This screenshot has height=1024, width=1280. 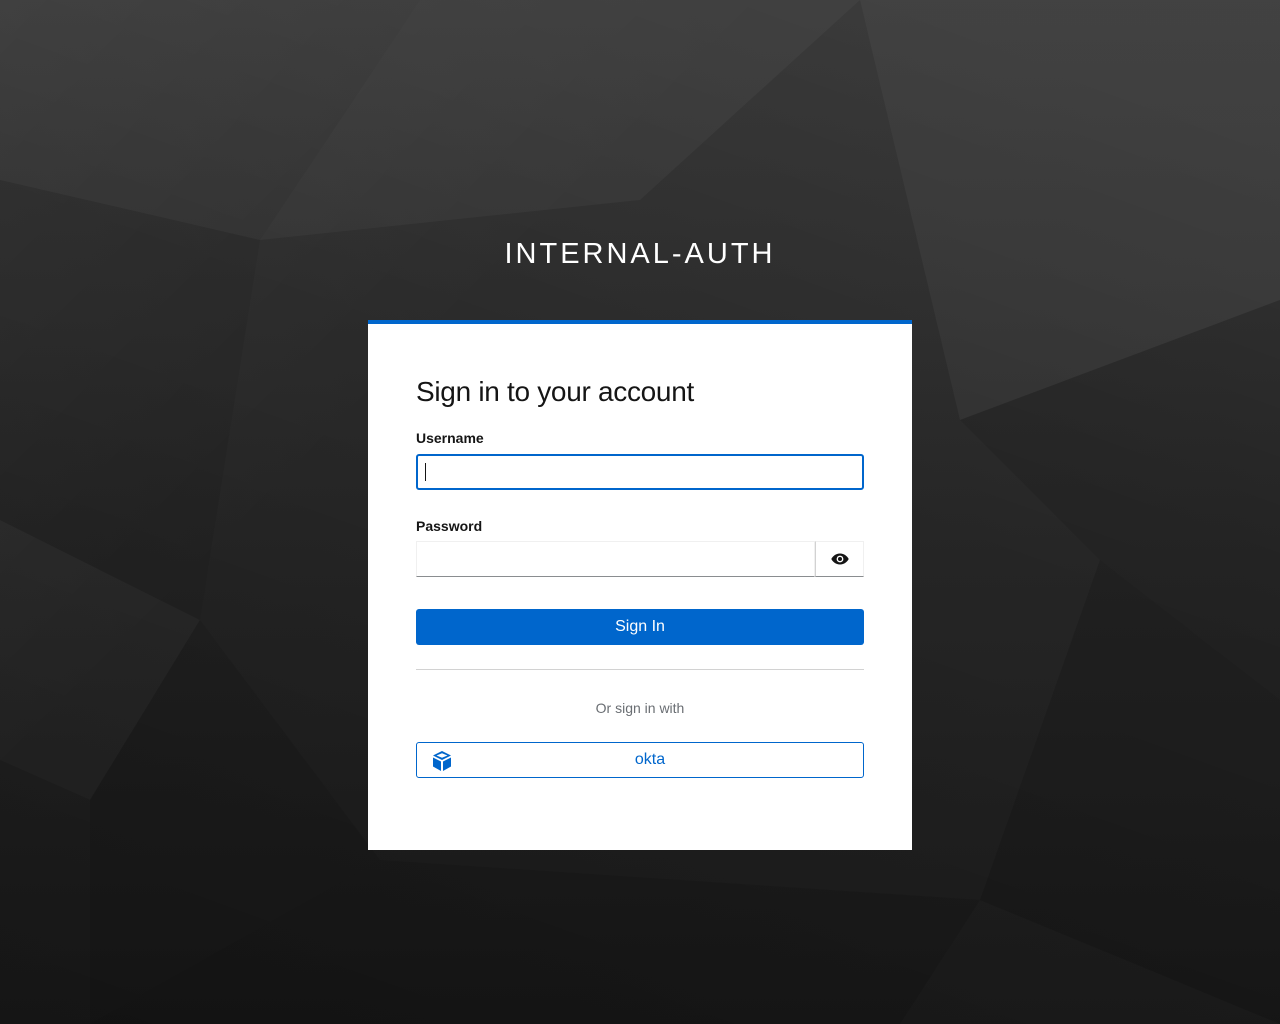 What do you see at coordinates (650, 759) in the screenshot?
I see `okta-label: okta` at bounding box center [650, 759].